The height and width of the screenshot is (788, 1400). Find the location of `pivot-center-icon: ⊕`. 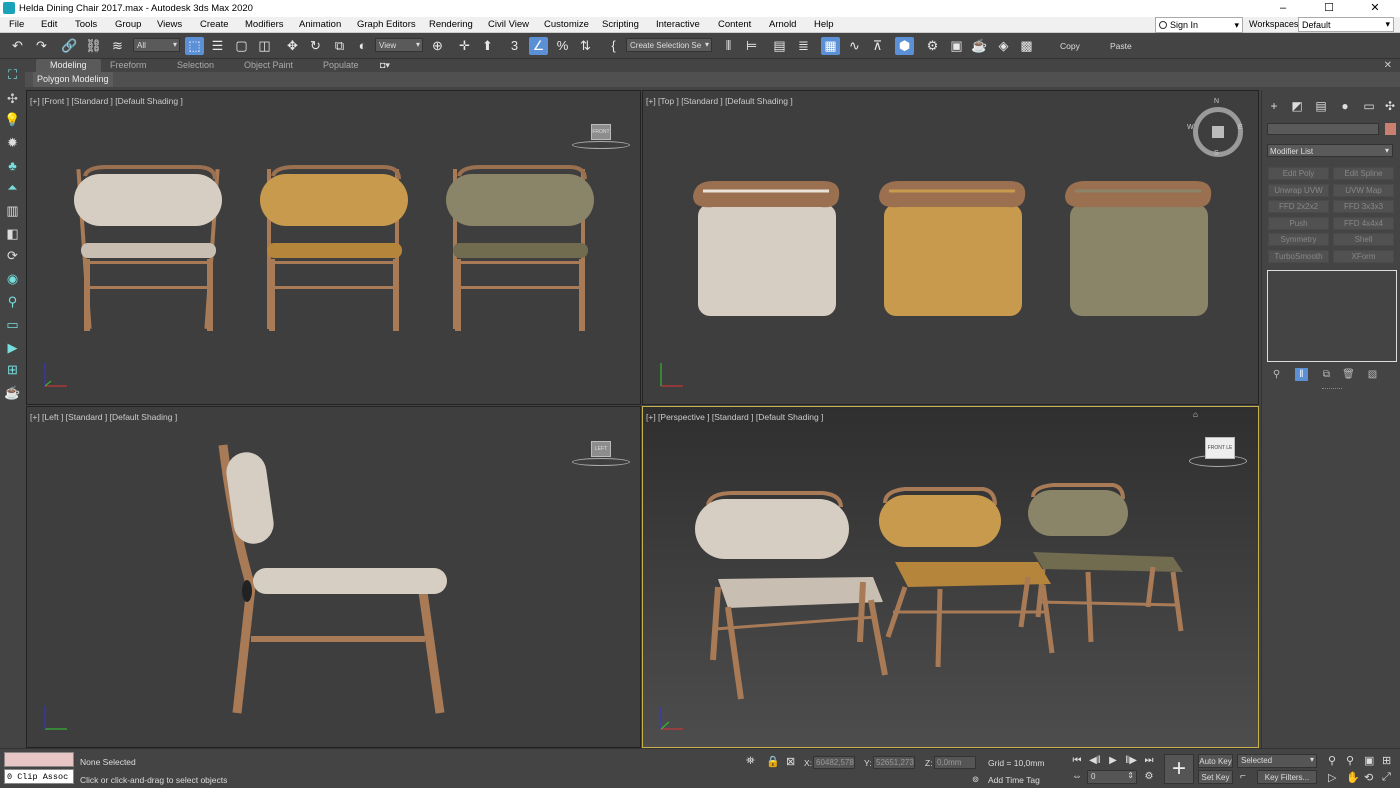

pivot-center-icon: ⊕ is located at coordinates (437, 46).